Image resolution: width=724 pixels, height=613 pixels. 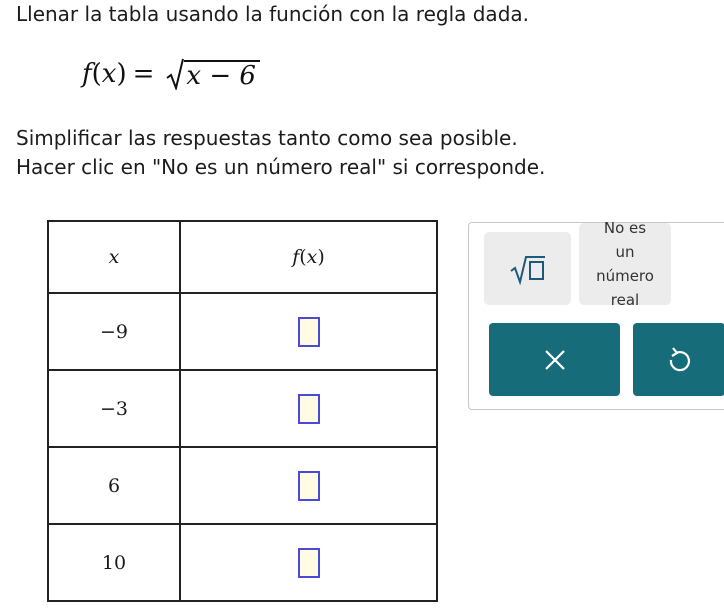 What do you see at coordinates (625, 276) in the screenshot?
I see `not-real-label-3: número` at bounding box center [625, 276].